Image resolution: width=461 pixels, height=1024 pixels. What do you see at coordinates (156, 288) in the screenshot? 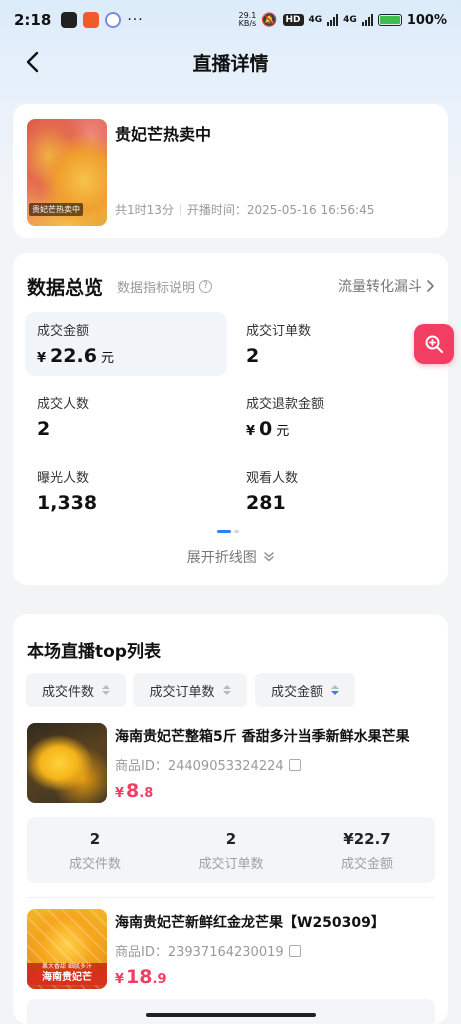
I see `metric-help-label: 数据指标说明` at bounding box center [156, 288].